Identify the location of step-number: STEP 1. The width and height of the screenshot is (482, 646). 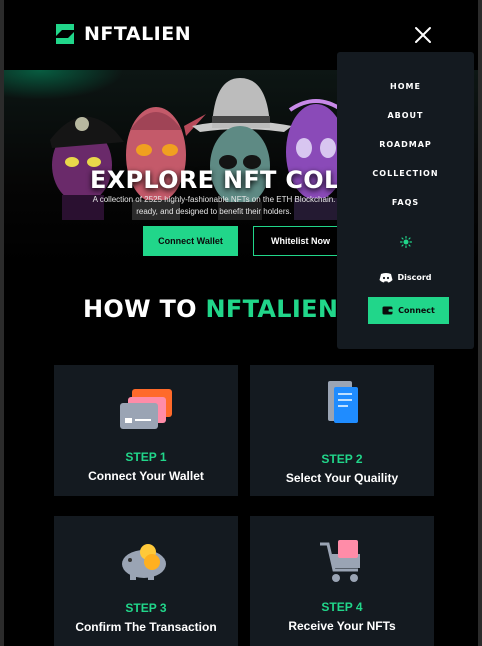
(146, 457).